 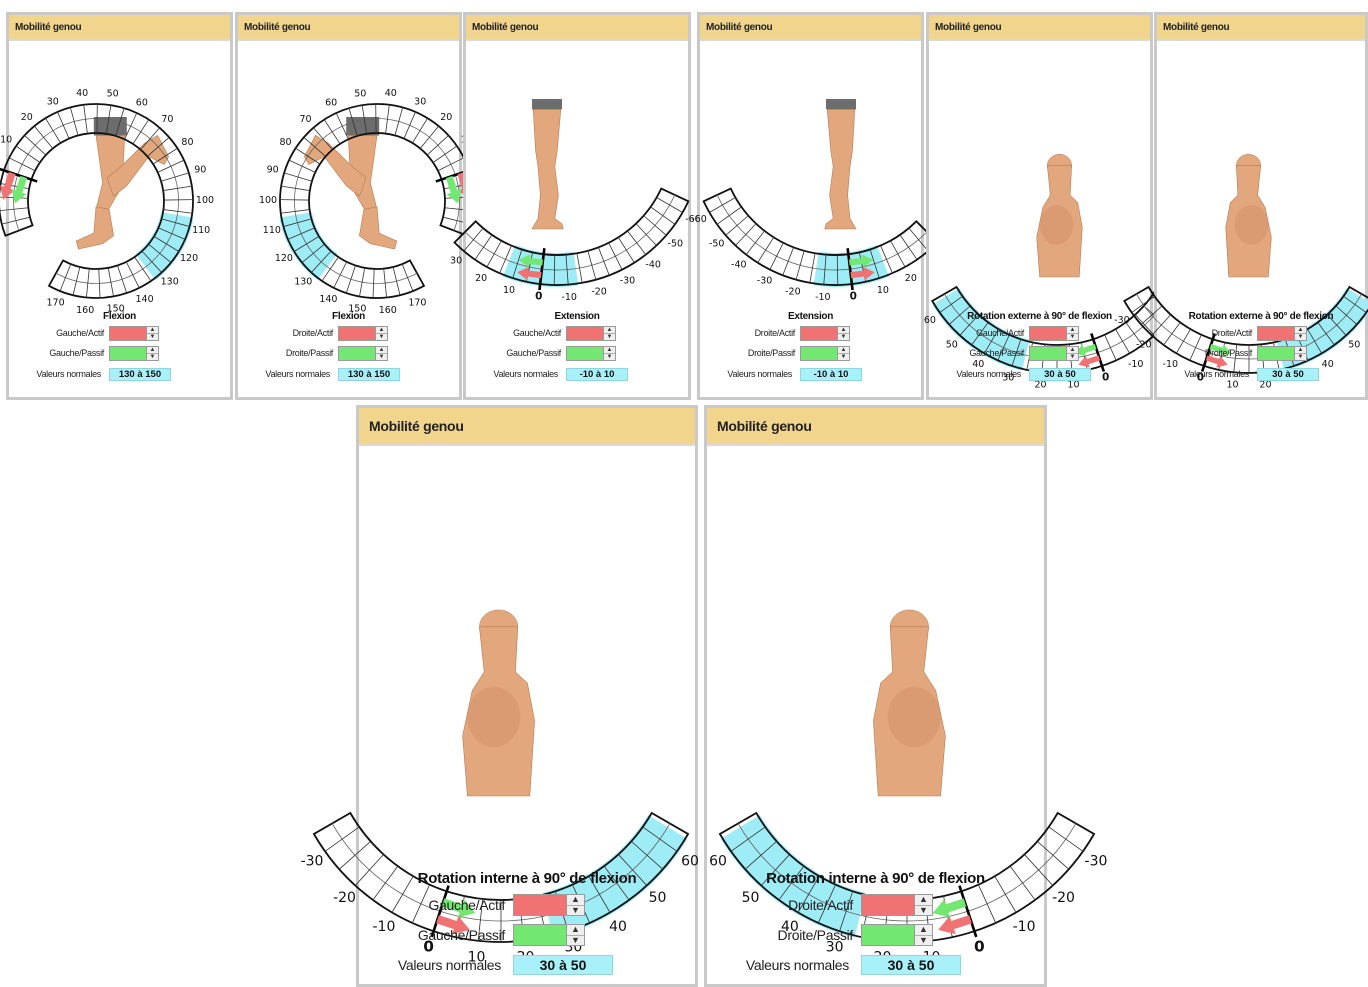 I want to click on knee-foot-top-view-icon, so click(x=498, y=703).